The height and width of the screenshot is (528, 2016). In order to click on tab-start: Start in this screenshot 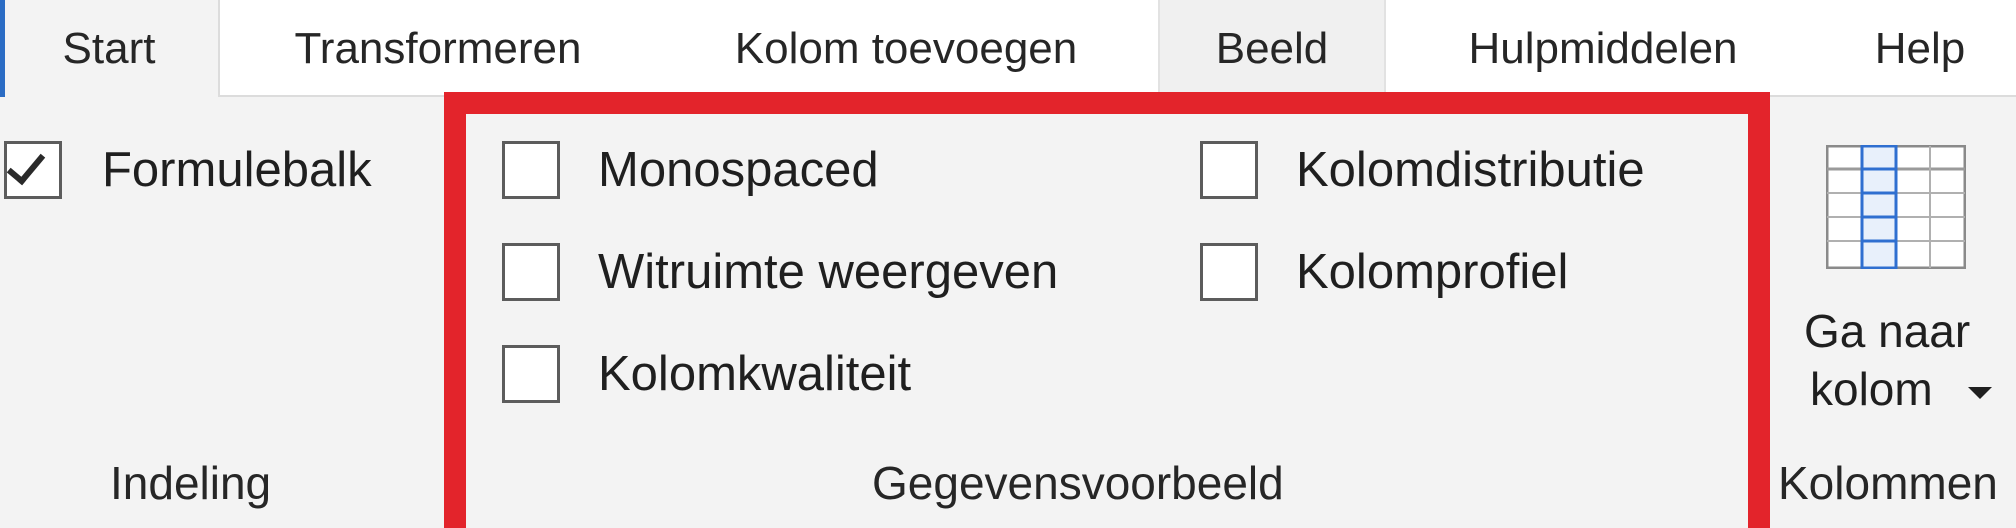, I will do `click(110, 48)`.